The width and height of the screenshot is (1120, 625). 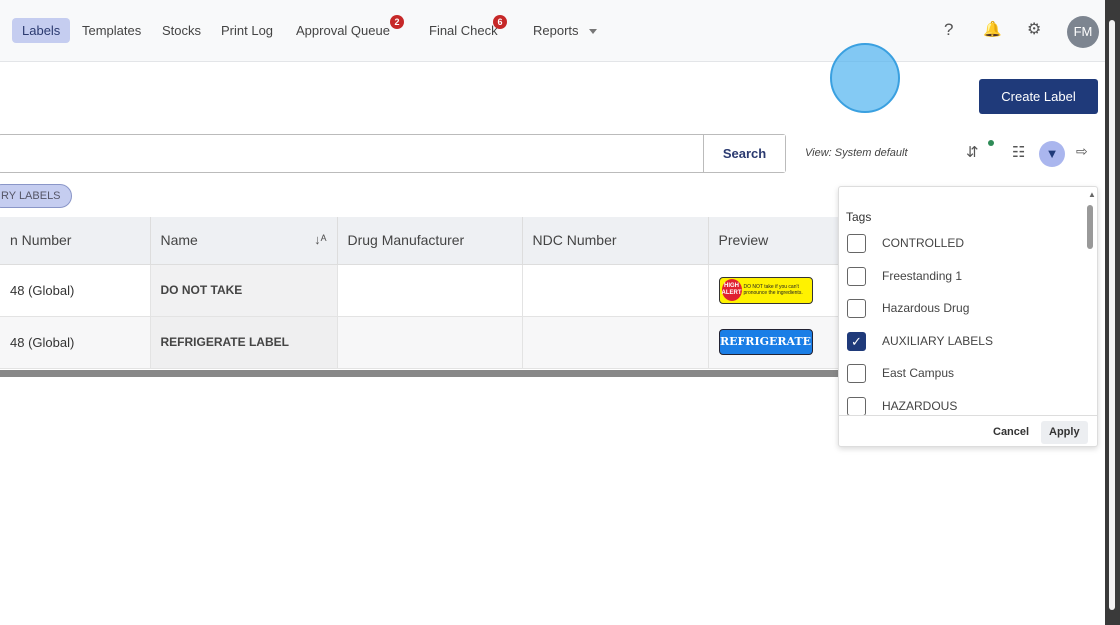 I want to click on column-header-manufacturer: Drug Manufacturer, so click(x=430, y=241).